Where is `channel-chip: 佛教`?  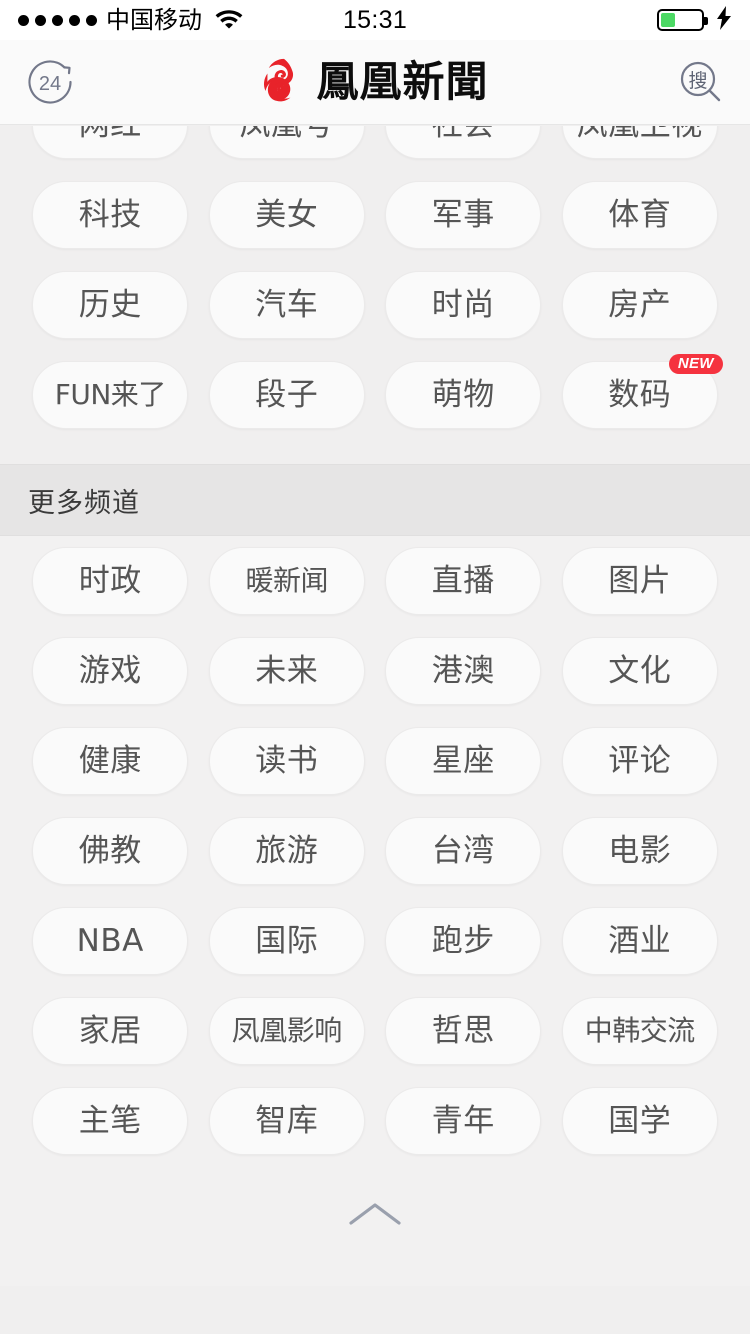
channel-chip: 佛教 is located at coordinates (110, 851).